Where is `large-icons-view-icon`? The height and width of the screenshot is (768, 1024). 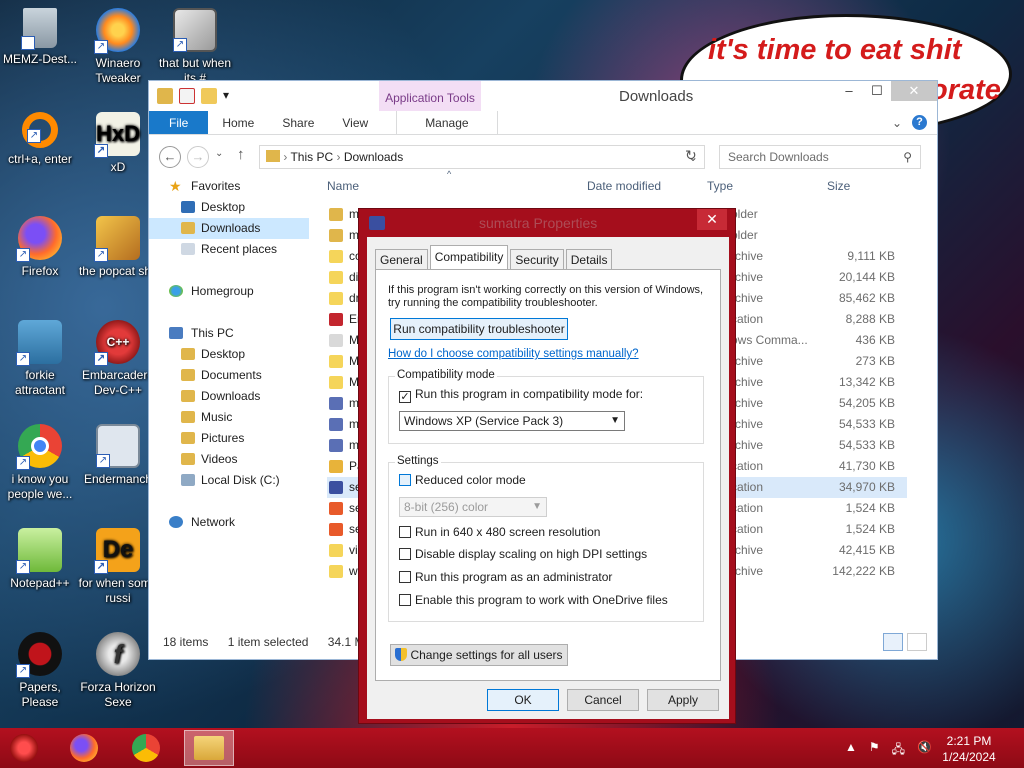
large-icons-view-icon is located at coordinates (917, 642).